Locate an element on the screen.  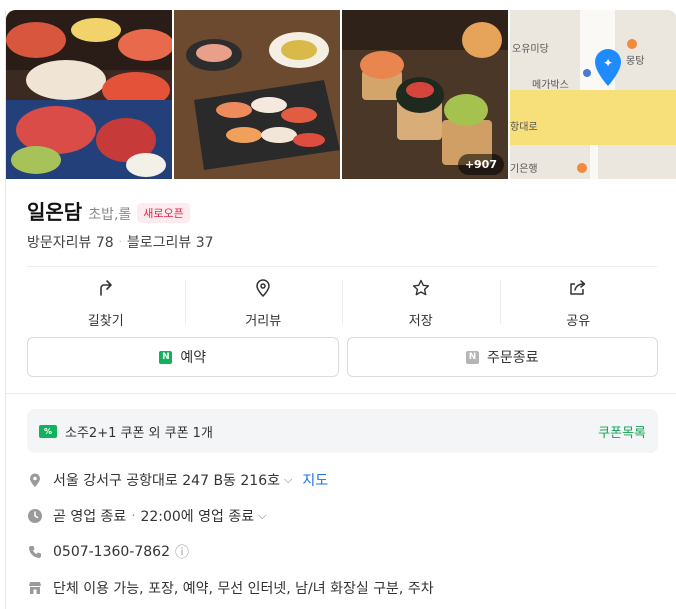
hours-row: 곧 영업 종료 · 22:00에 영업 종료 ⌵ is located at coordinates (146, 516).